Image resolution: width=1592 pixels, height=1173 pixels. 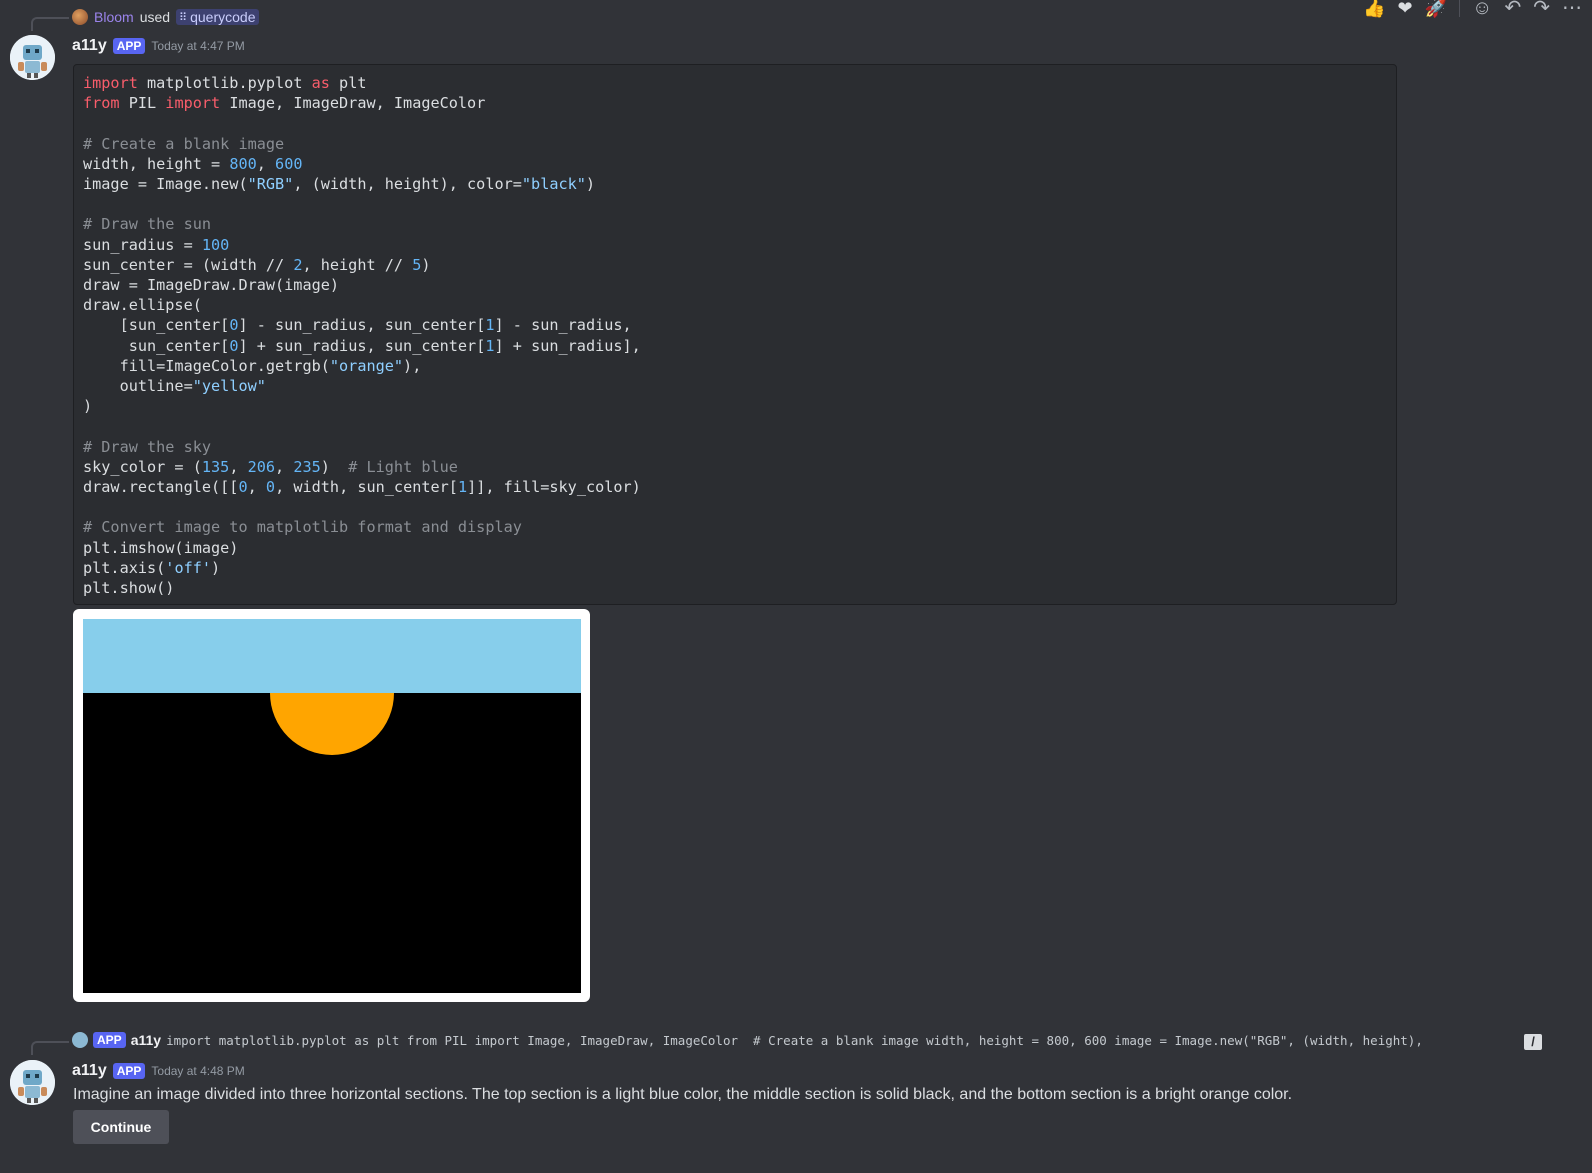 What do you see at coordinates (1482, 9) in the screenshot?
I see `add-reaction-icon: ☺` at bounding box center [1482, 9].